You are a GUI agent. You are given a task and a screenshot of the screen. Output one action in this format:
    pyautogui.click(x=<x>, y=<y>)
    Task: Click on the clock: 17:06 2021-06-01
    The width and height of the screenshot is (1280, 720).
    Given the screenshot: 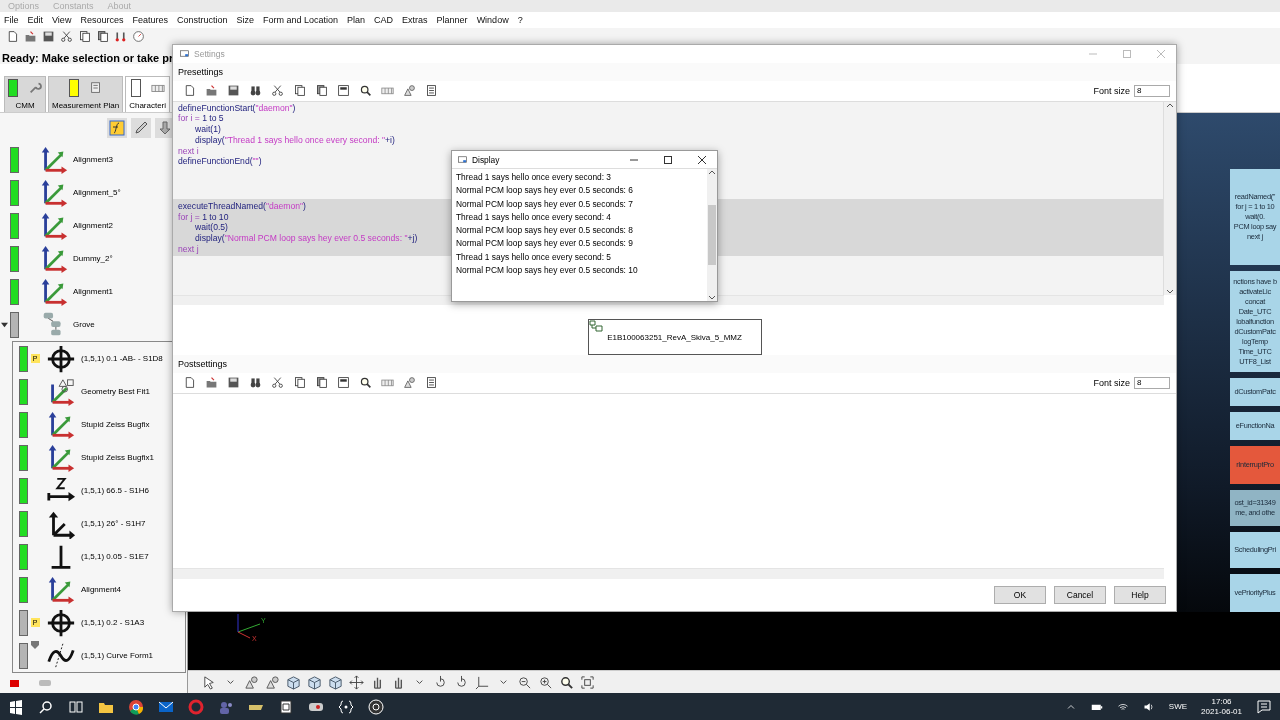 What is the action you would take?
    pyautogui.click(x=1221, y=706)
    